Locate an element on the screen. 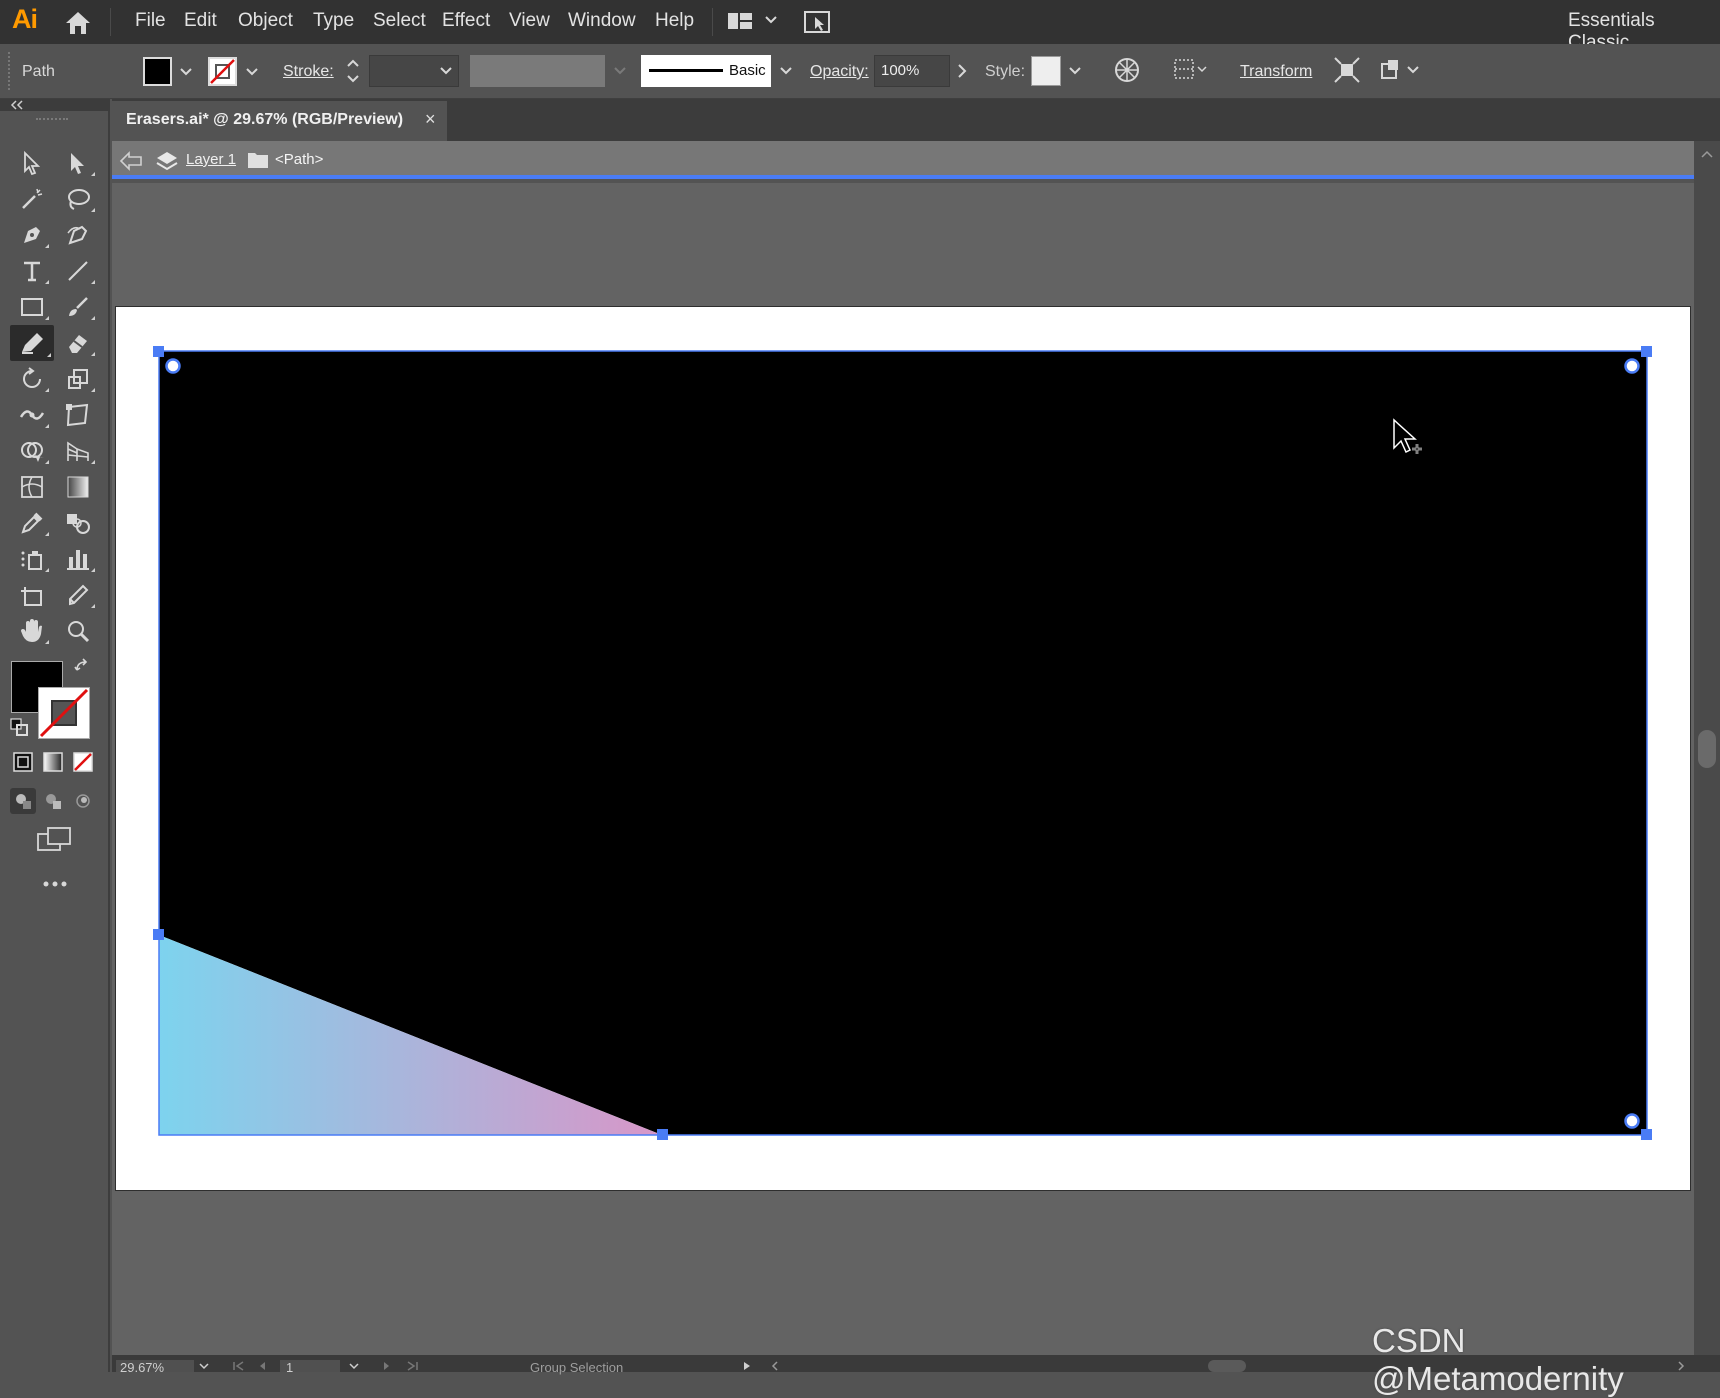 The height and width of the screenshot is (1398, 1720). zoom-chevron-icon is located at coordinates (204, 1366).